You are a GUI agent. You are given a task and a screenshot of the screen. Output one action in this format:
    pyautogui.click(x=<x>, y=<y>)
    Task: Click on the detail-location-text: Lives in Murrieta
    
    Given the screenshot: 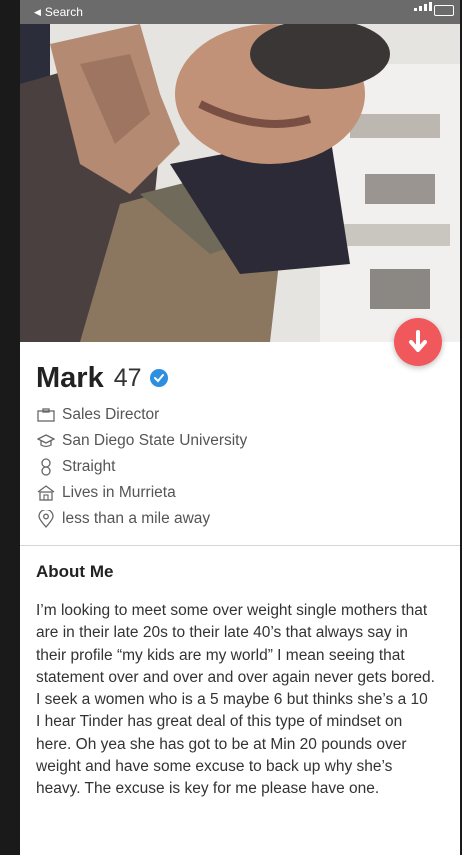 What is the action you would take?
    pyautogui.click(x=119, y=492)
    